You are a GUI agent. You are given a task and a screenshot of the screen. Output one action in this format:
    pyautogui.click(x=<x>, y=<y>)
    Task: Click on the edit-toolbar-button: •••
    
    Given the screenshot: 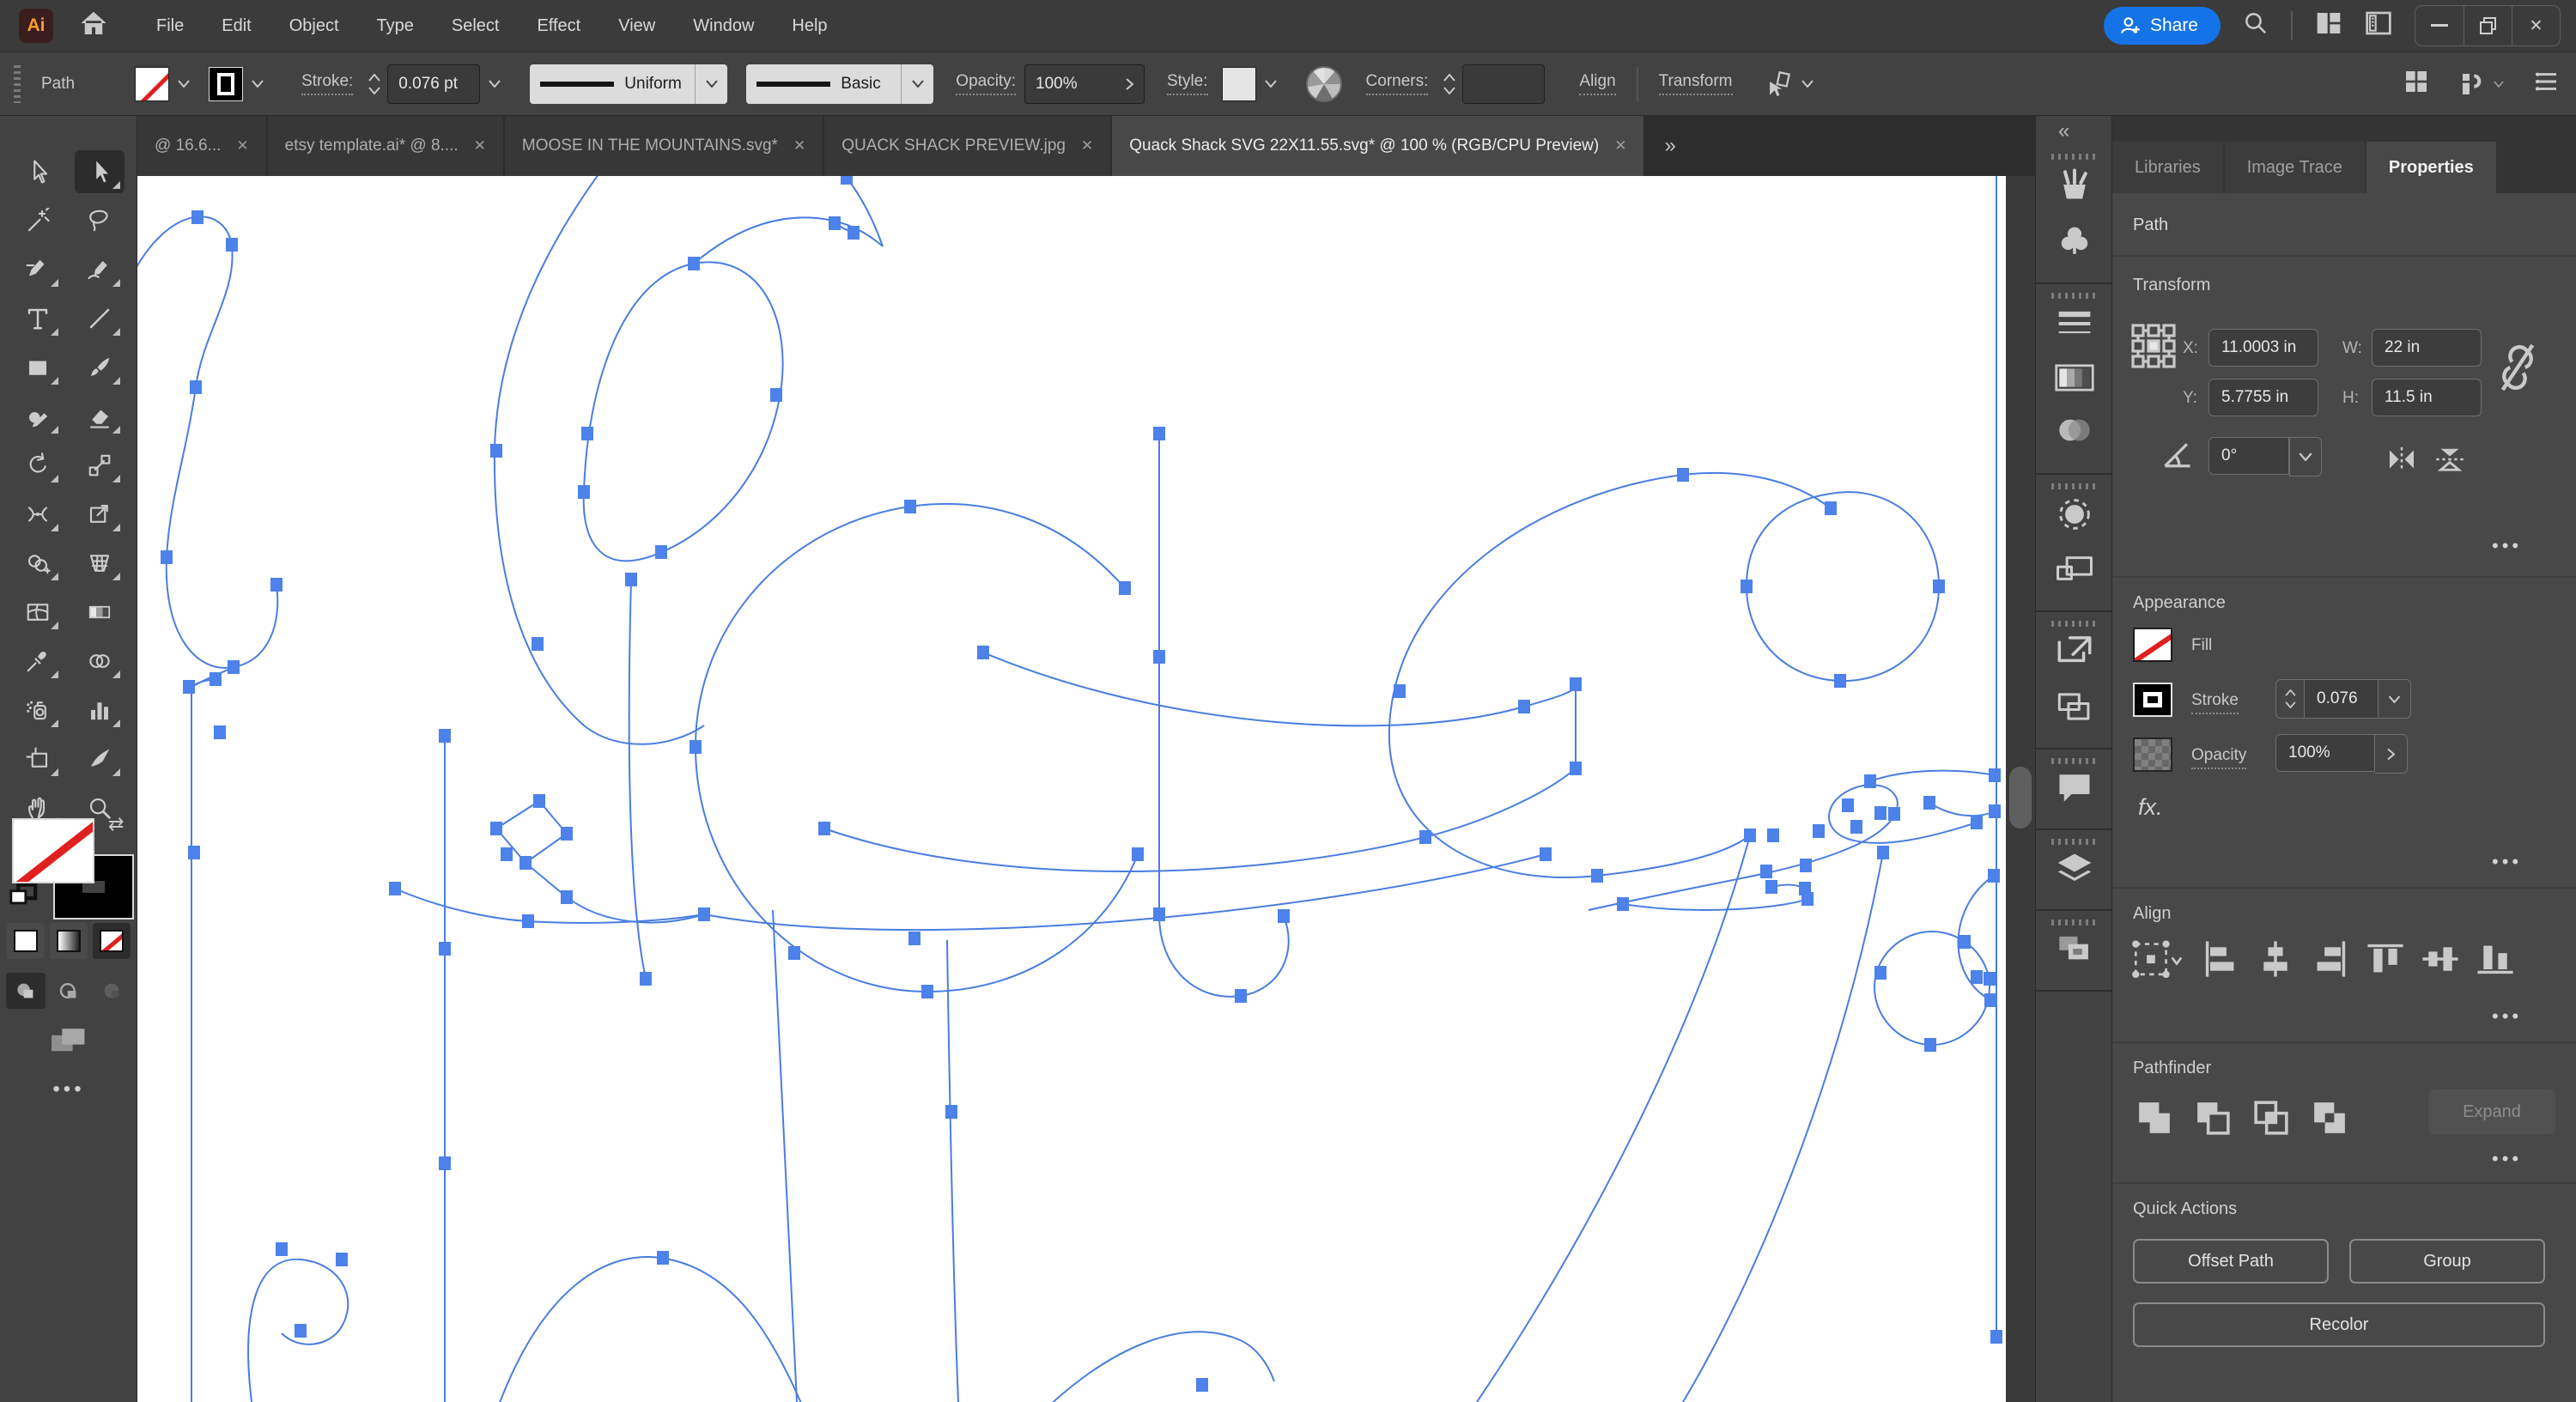 What is the action you would take?
    pyautogui.click(x=69, y=1089)
    